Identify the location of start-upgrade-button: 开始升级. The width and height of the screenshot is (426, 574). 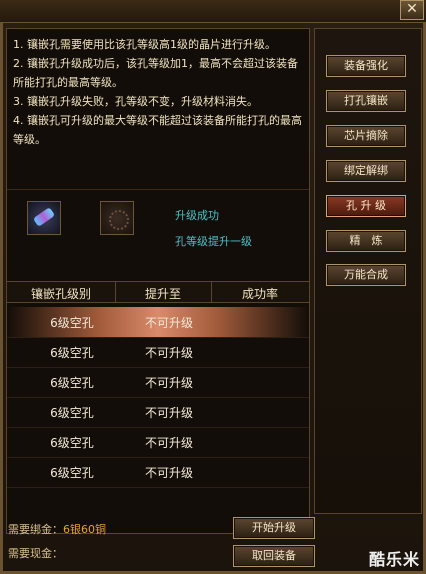
(274, 528).